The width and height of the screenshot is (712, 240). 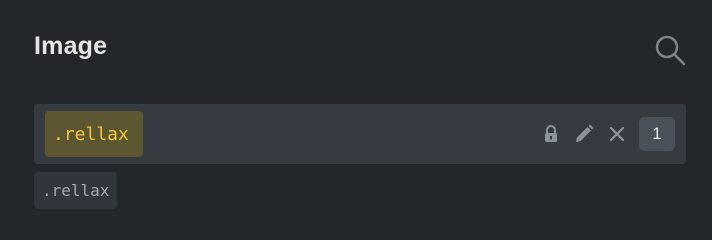 I want to click on close-icon, so click(x=617, y=134).